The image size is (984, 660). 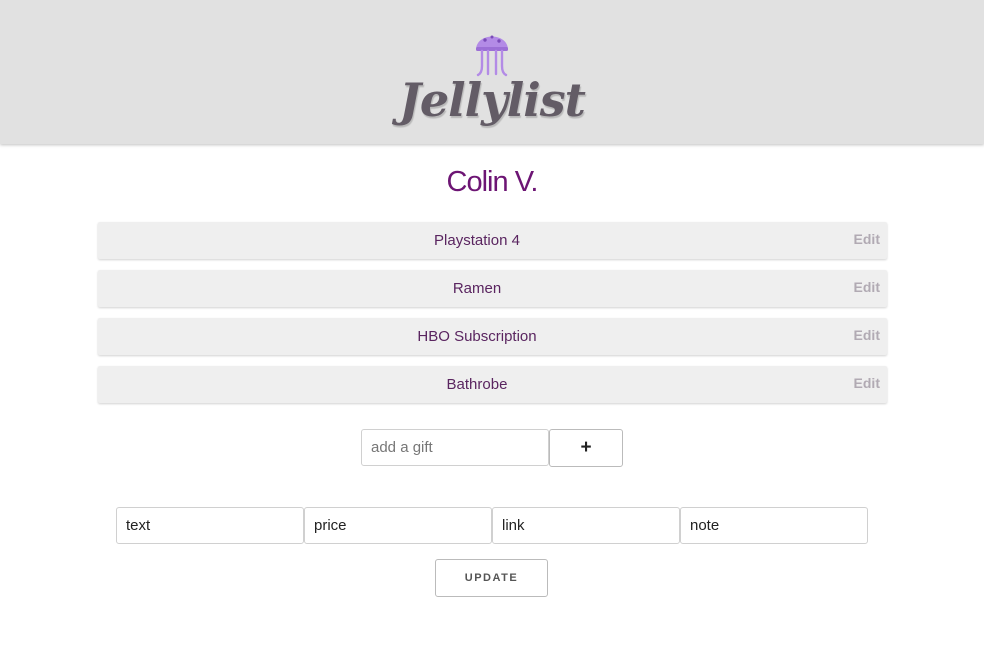 What do you see at coordinates (210, 525) in the screenshot?
I see `text-field` at bounding box center [210, 525].